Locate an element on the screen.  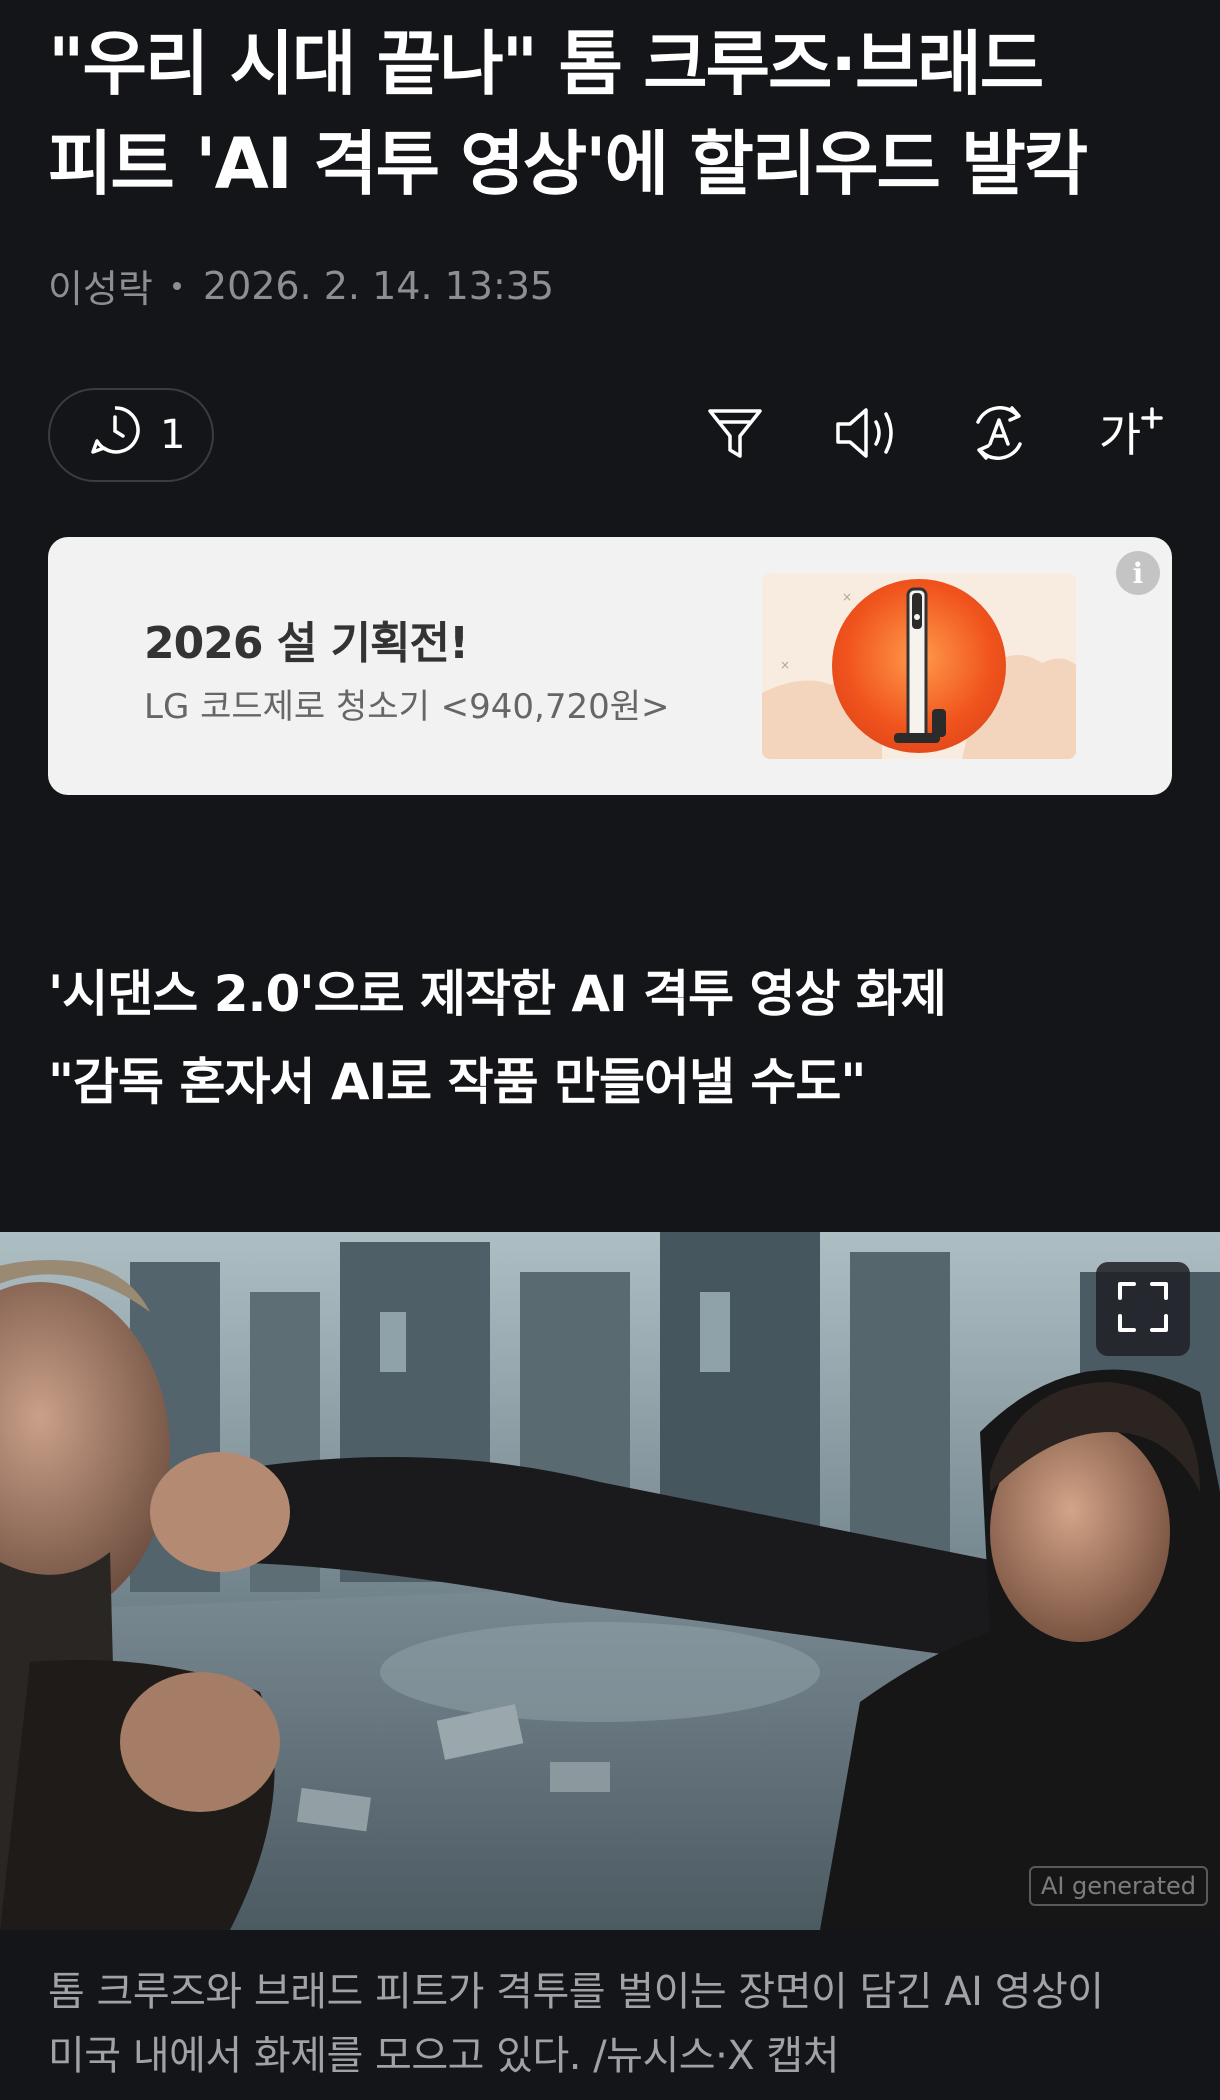
font-size-button: 가 is located at coordinates (1131, 435).